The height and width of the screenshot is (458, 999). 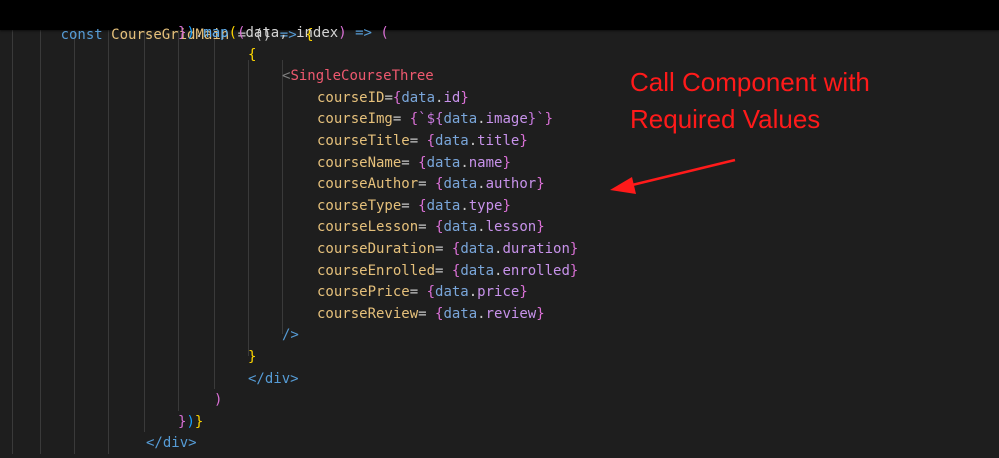 I want to click on code-token: ,, so click(x=288, y=33).